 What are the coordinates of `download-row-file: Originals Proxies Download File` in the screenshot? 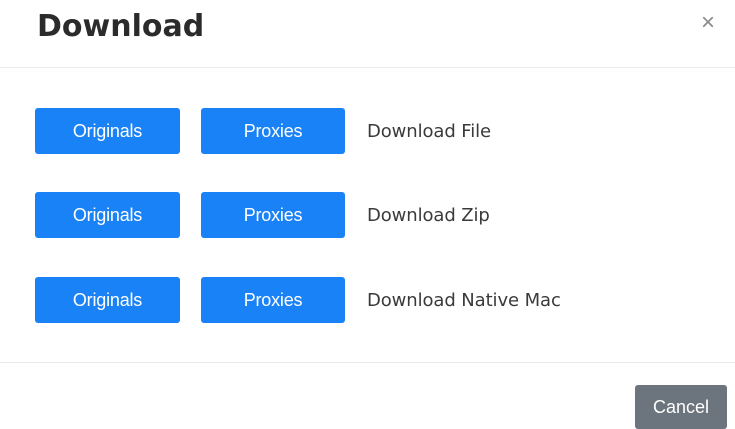 It's located at (263, 131).